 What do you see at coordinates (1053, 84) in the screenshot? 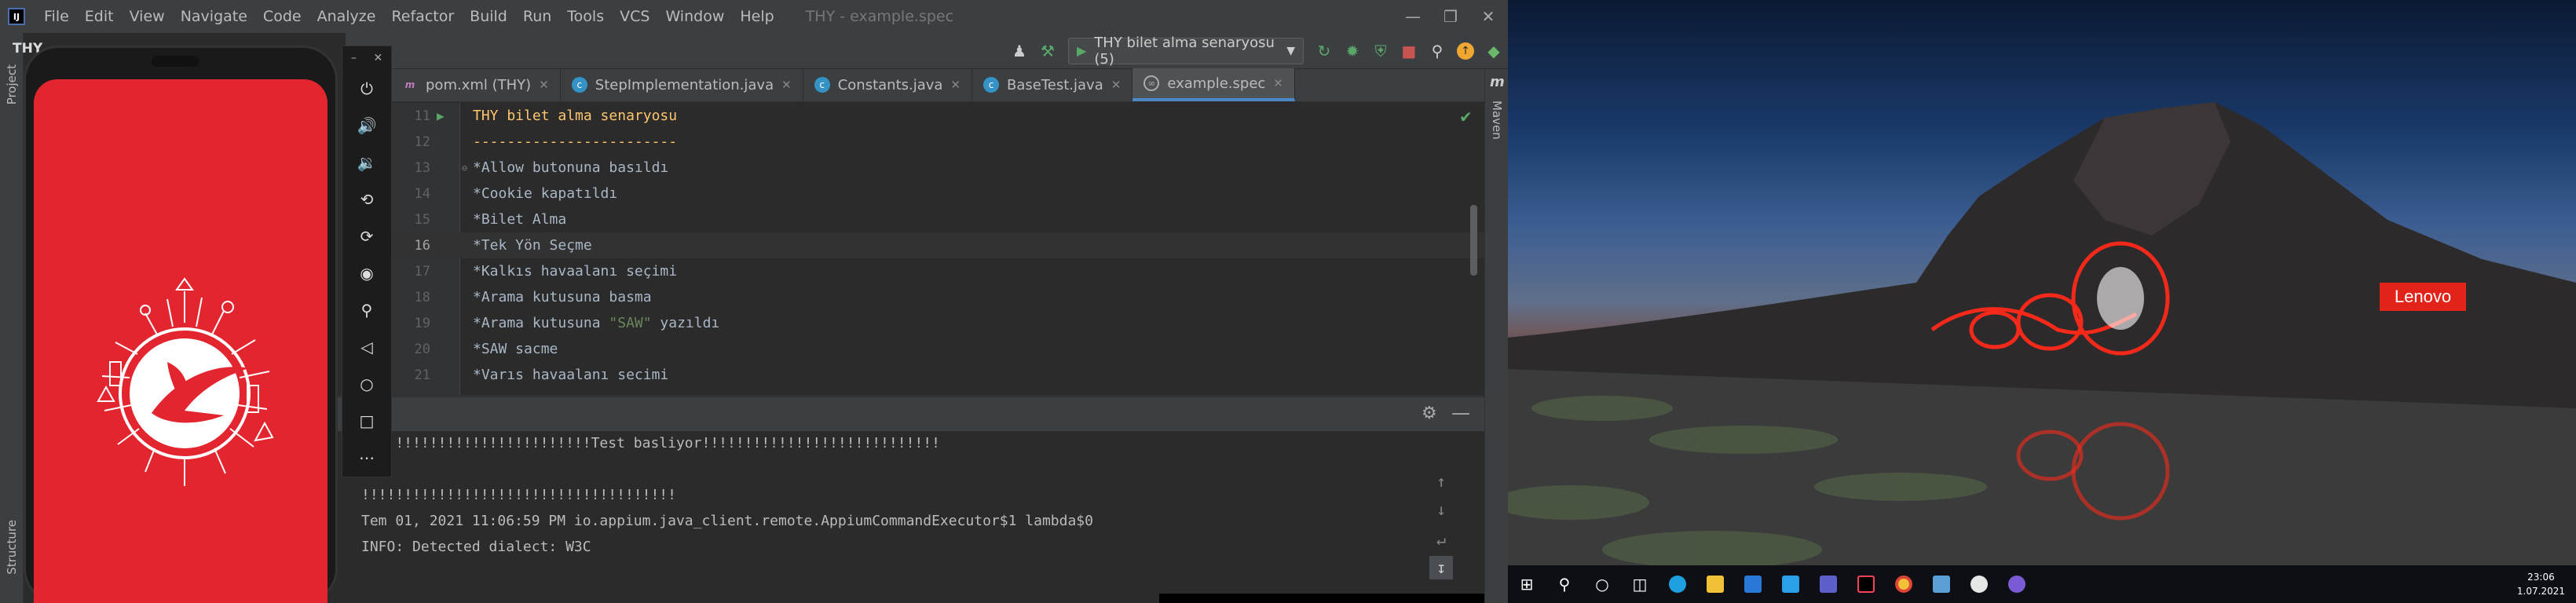
I see `tab-basetest: c BaseTest.java ✕` at bounding box center [1053, 84].